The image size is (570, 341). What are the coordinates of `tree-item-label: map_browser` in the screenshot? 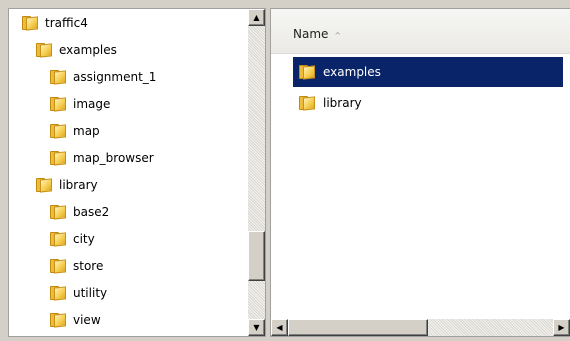 It's located at (113, 158).